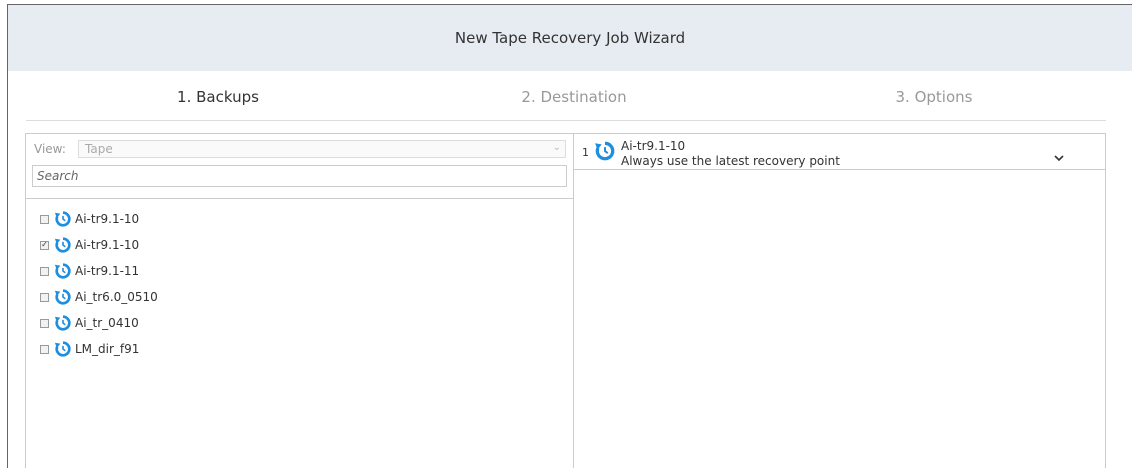 Image resolution: width=1132 pixels, height=468 pixels. I want to click on steps-divider, so click(566, 120).